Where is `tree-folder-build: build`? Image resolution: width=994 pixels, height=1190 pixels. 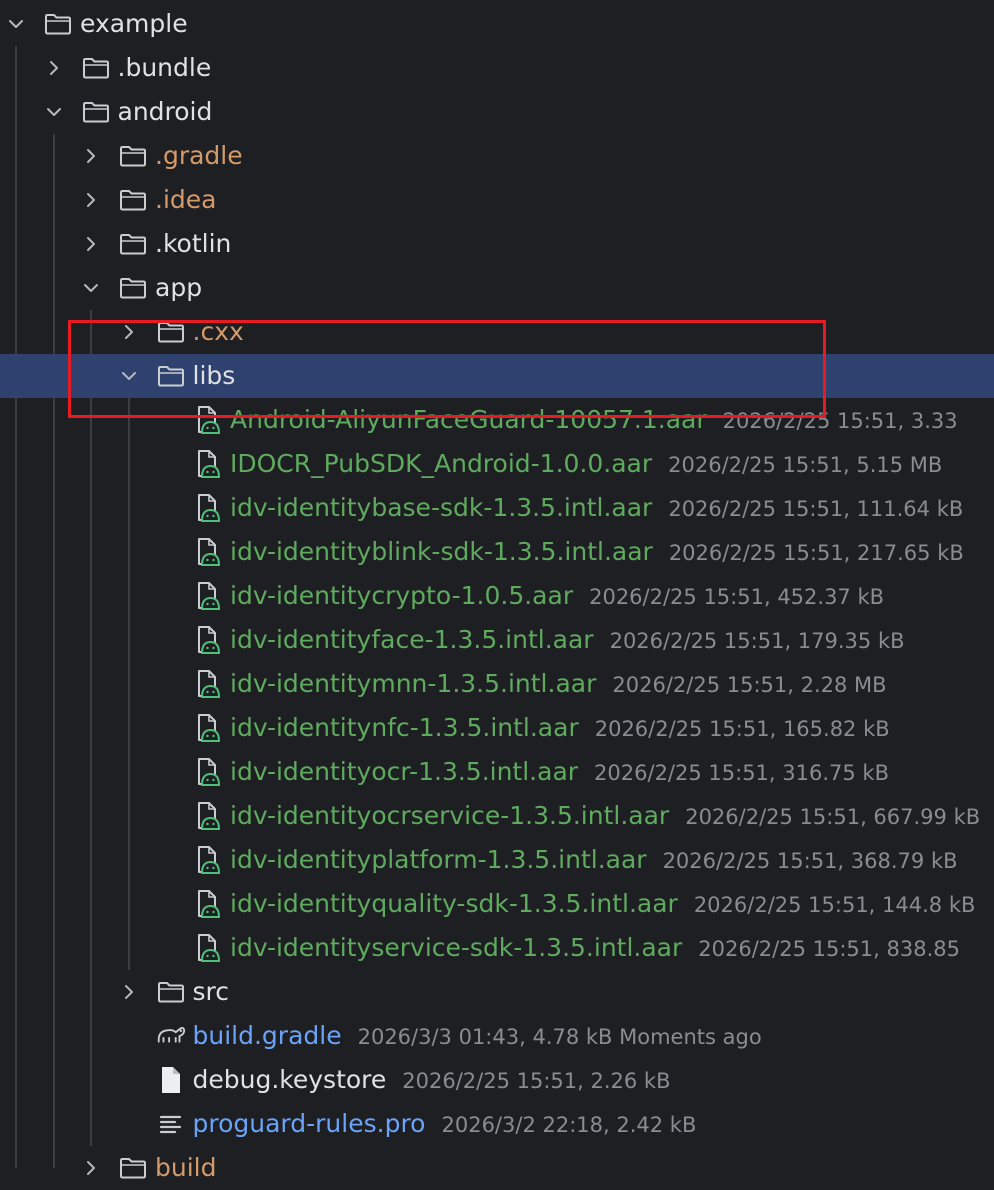
tree-folder-build: build is located at coordinates (497, 1168).